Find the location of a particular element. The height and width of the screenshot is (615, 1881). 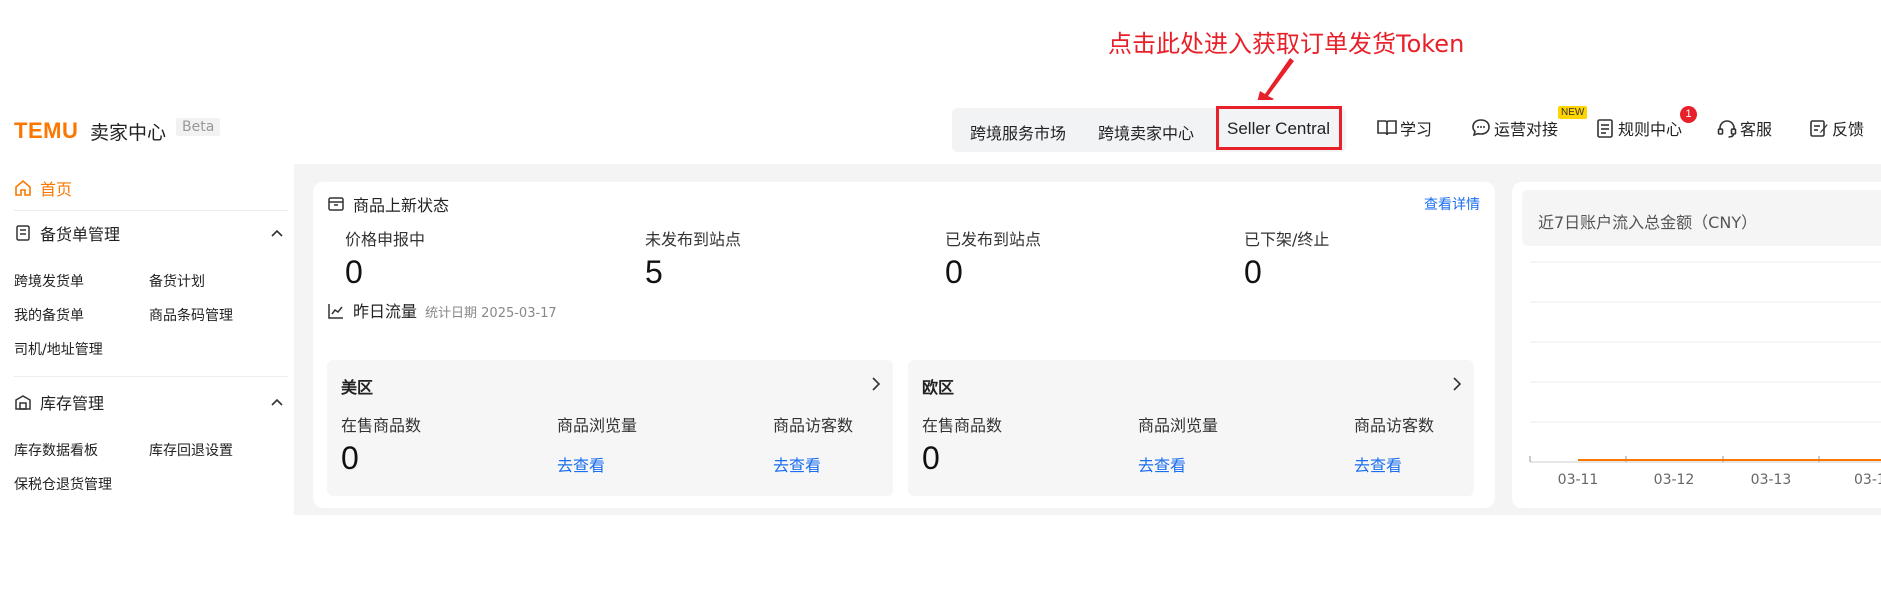

tool-feedback: 反馈 is located at coordinates (1836, 128).